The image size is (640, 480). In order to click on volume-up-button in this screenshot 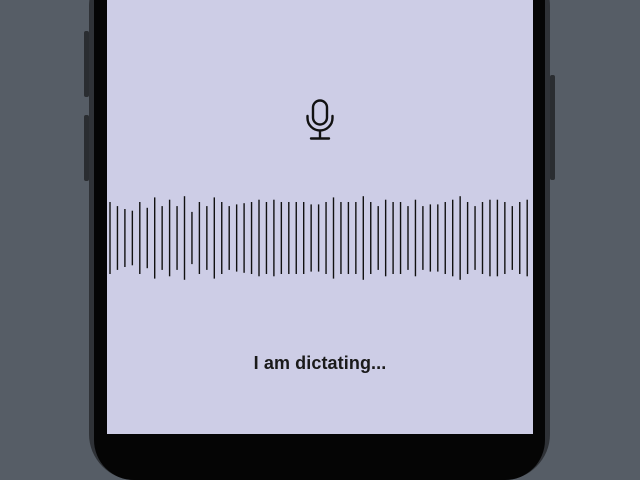, I will do `click(86, 64)`.